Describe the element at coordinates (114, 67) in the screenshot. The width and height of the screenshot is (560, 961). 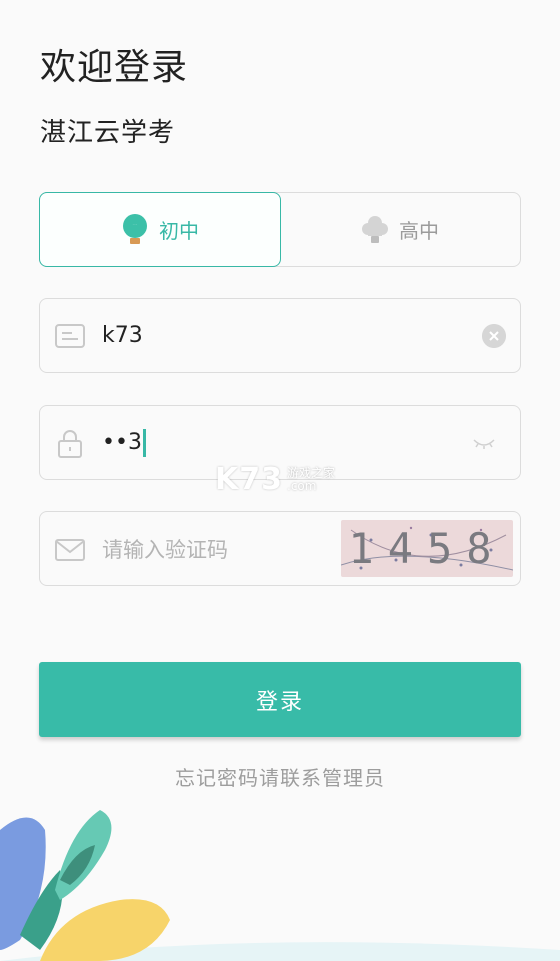
I see `page-title: 欢迎登录` at that location.